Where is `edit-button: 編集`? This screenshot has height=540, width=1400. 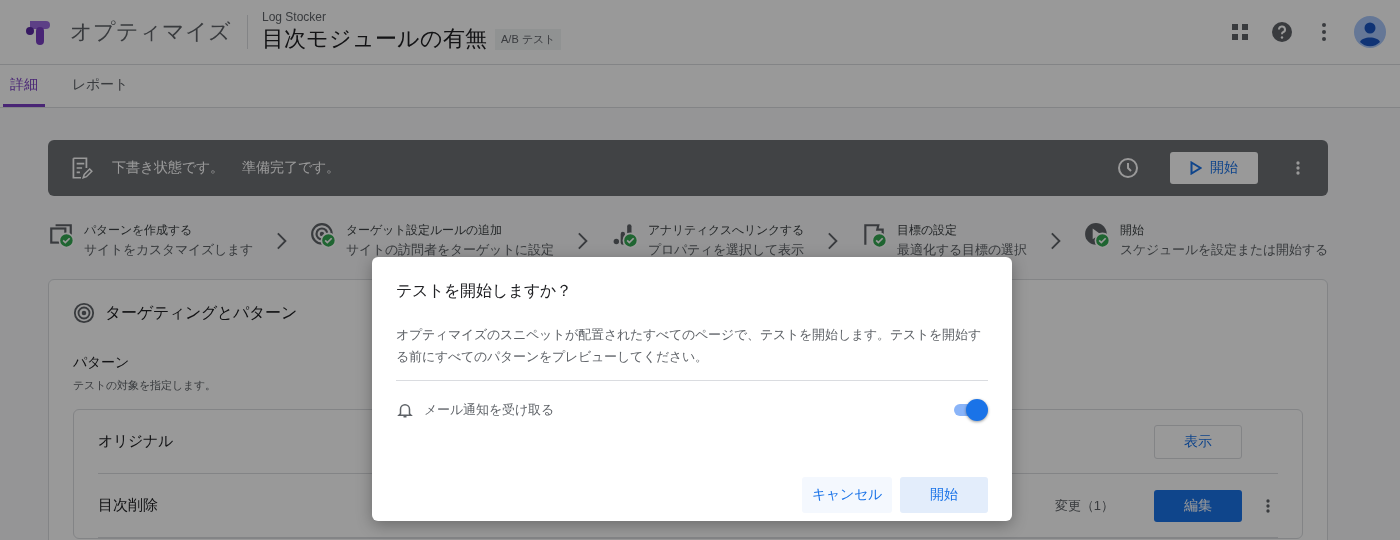 edit-button: 編集 is located at coordinates (1198, 505).